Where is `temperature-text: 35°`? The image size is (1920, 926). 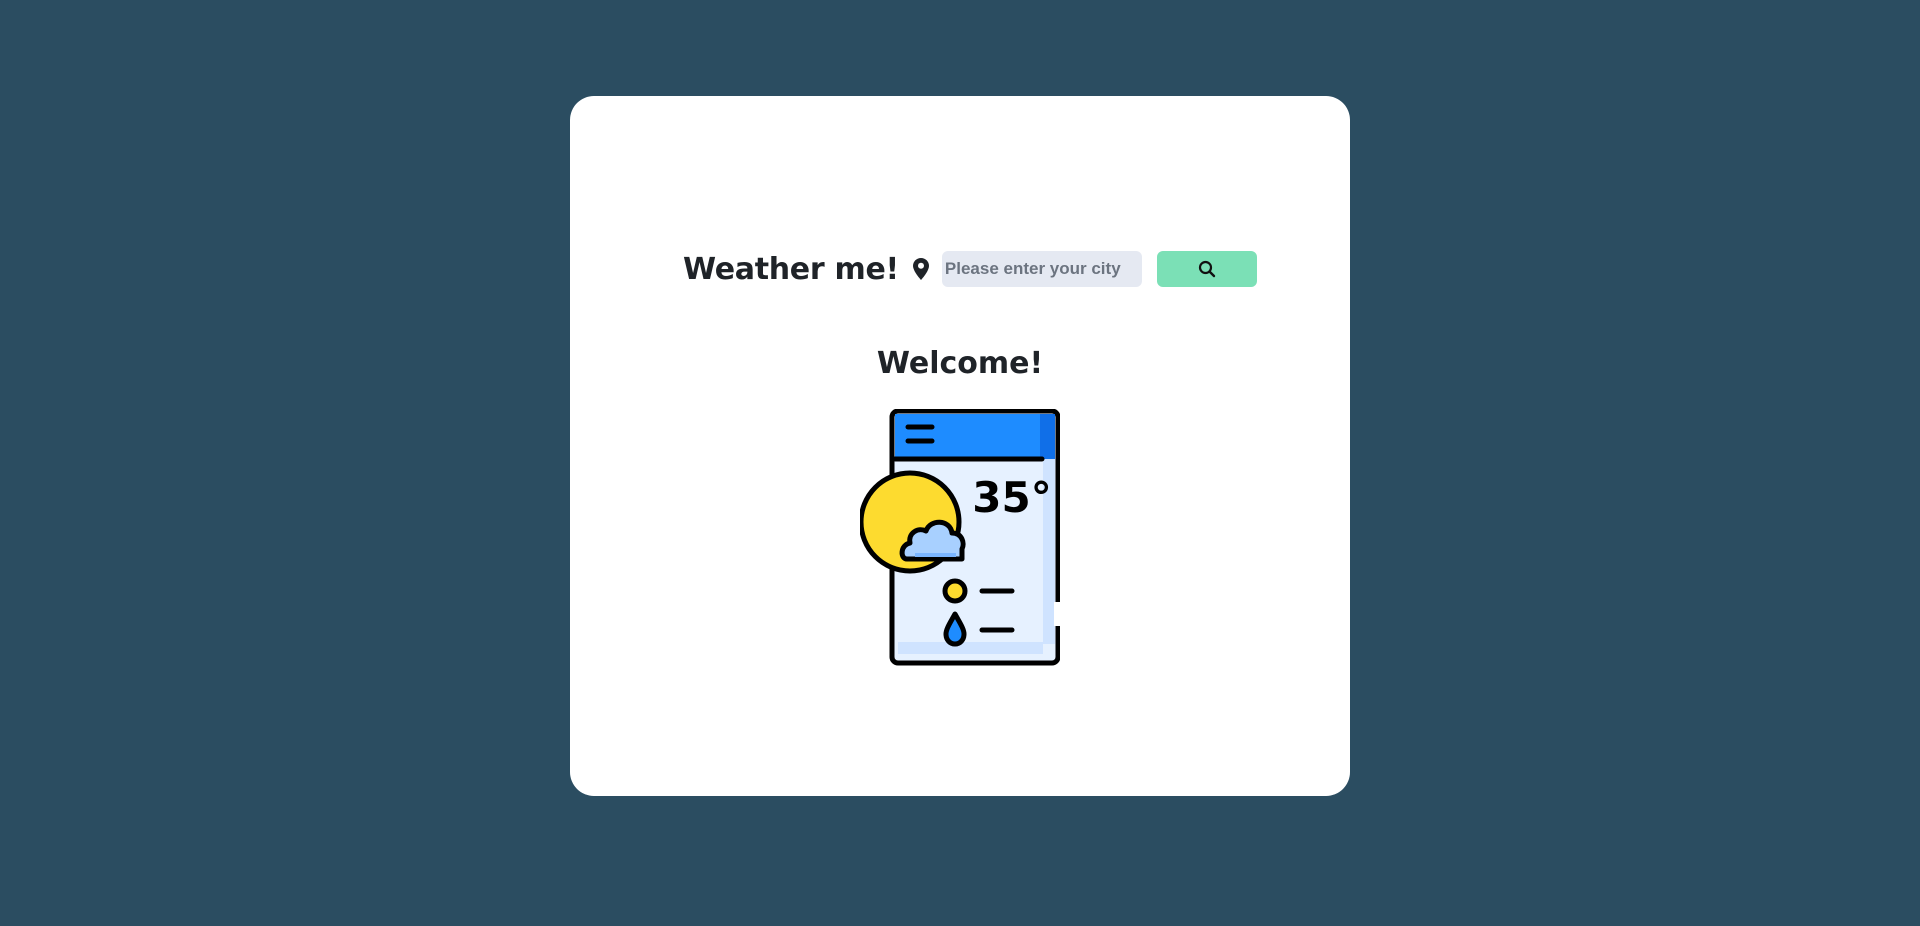 temperature-text: 35° is located at coordinates (1011, 497).